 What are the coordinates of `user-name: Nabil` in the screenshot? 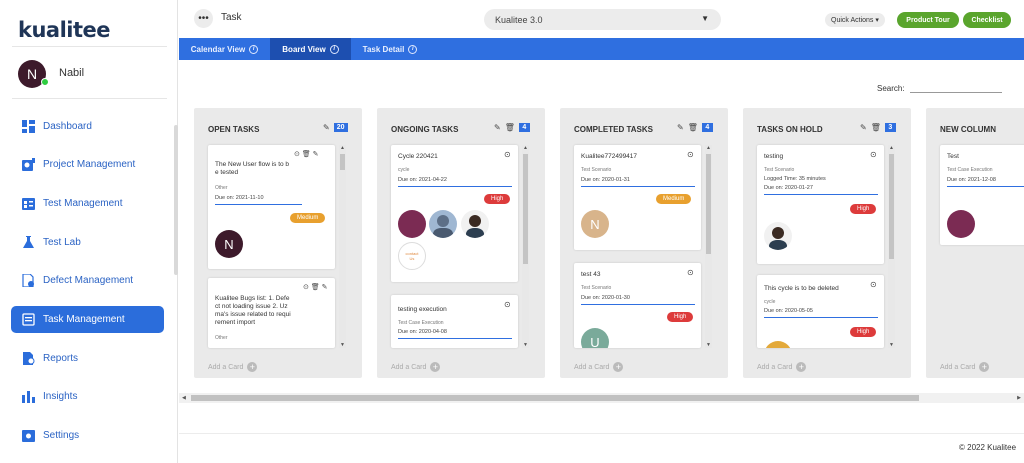 It's located at (71, 73).